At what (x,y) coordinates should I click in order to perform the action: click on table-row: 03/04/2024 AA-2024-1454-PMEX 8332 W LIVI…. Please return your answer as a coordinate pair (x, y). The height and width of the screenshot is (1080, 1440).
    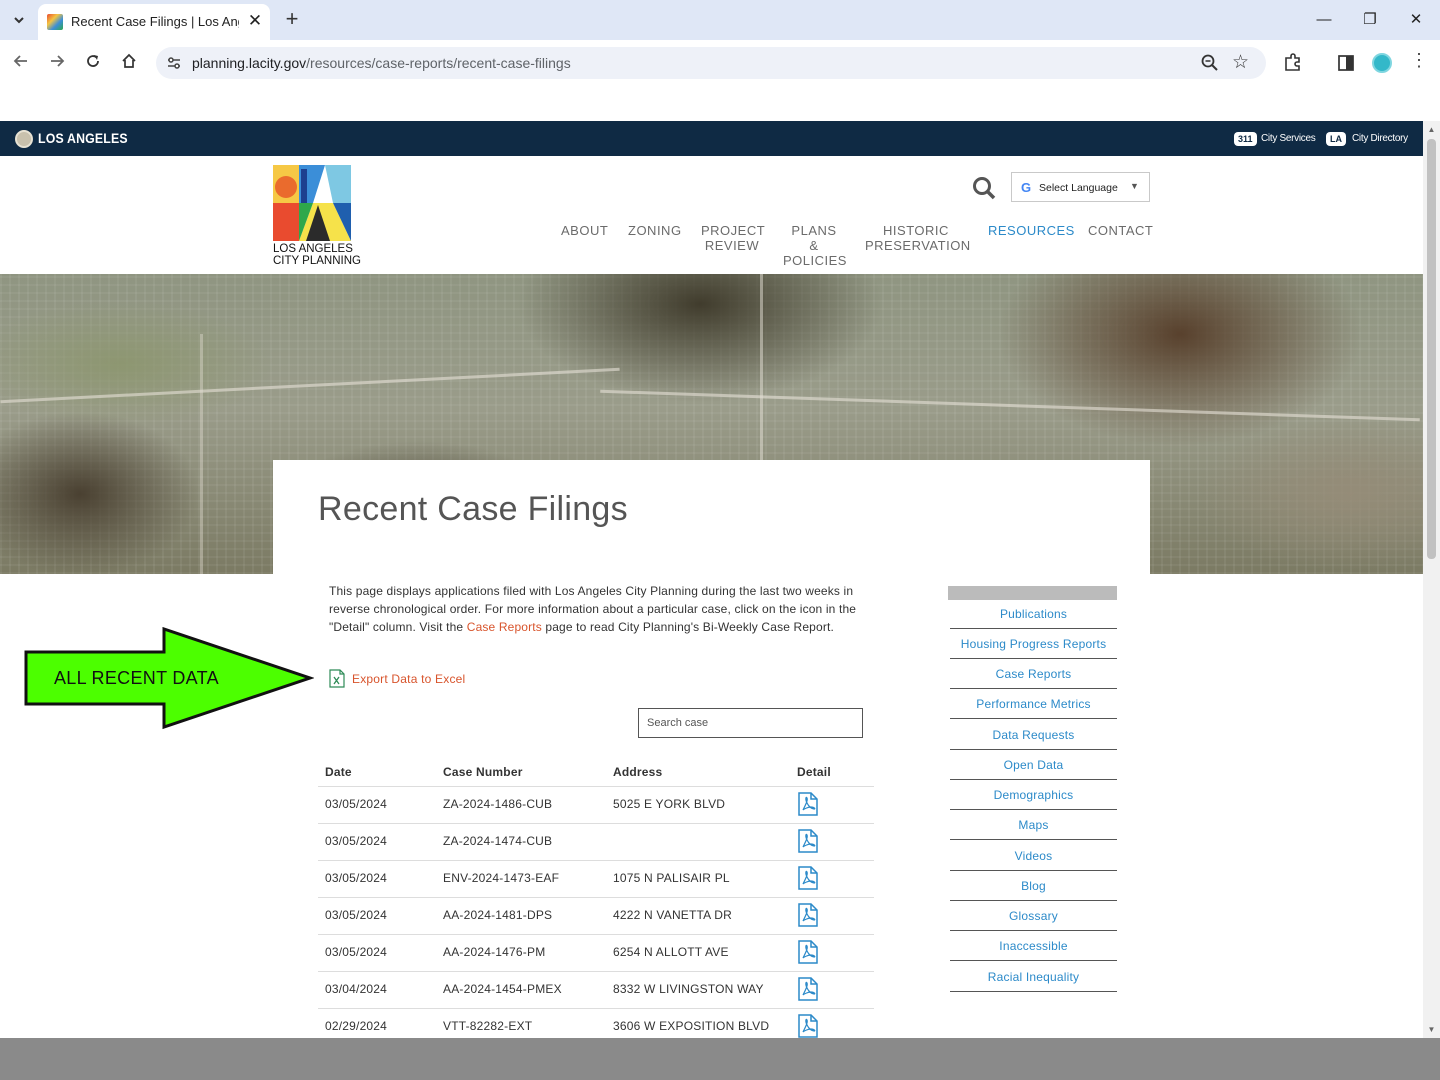
    Looking at the image, I should click on (596, 990).